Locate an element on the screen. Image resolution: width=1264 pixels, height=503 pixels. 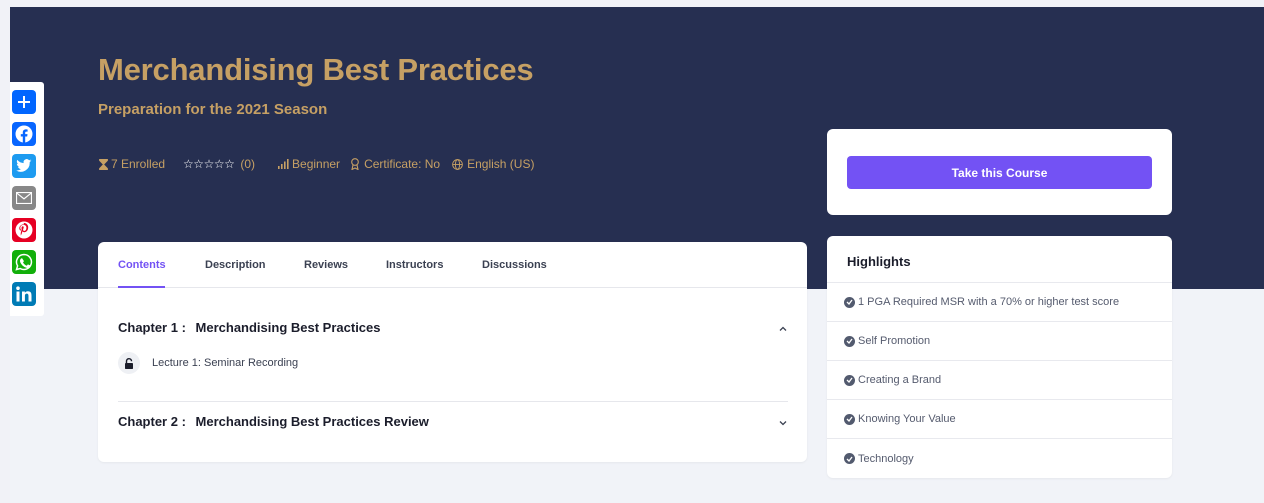
active-tab-indicator is located at coordinates (141, 287).